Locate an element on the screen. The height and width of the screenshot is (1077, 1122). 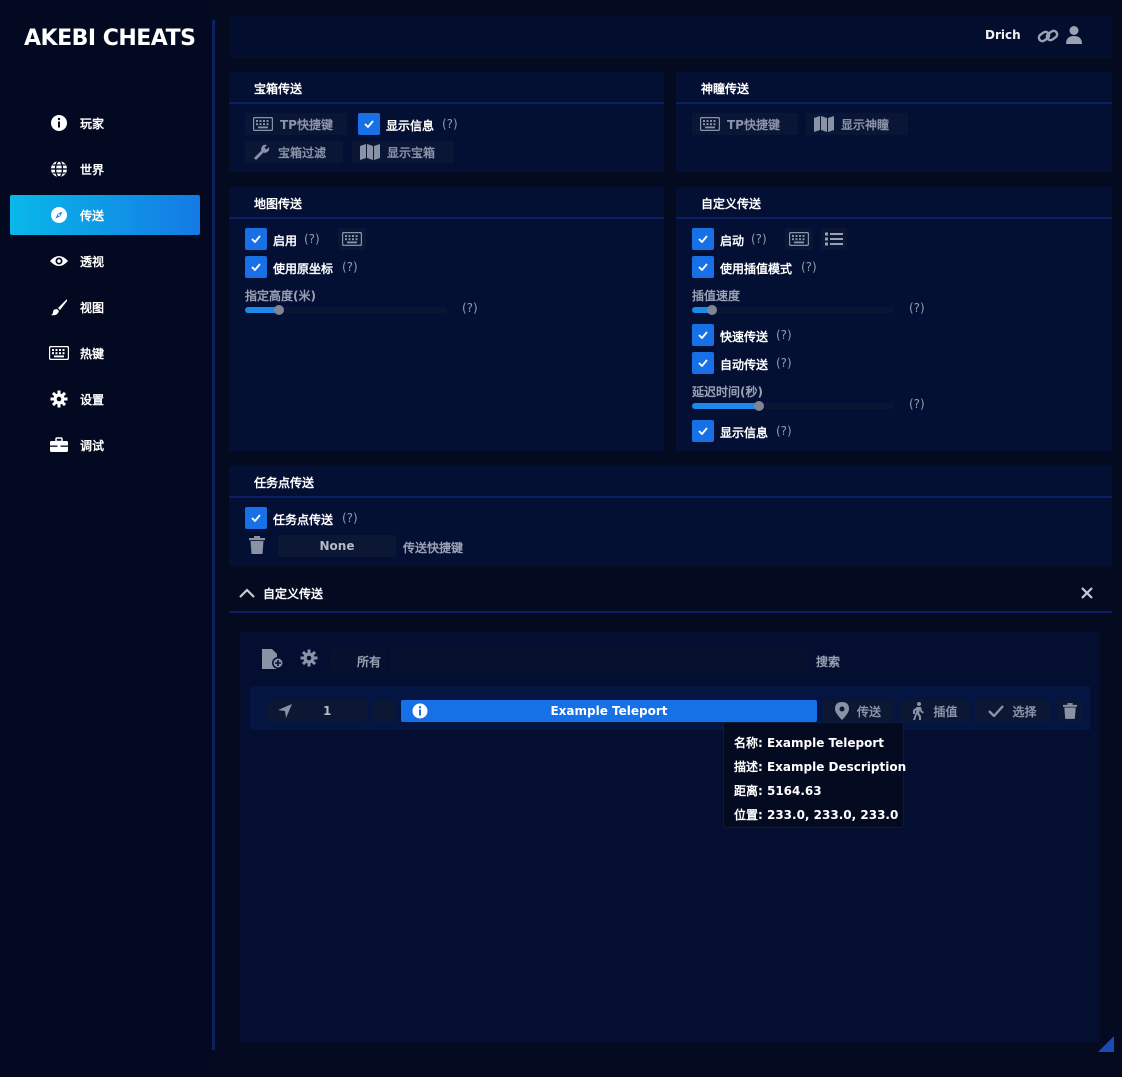
resize-grip is located at coordinates (1106, 1044).